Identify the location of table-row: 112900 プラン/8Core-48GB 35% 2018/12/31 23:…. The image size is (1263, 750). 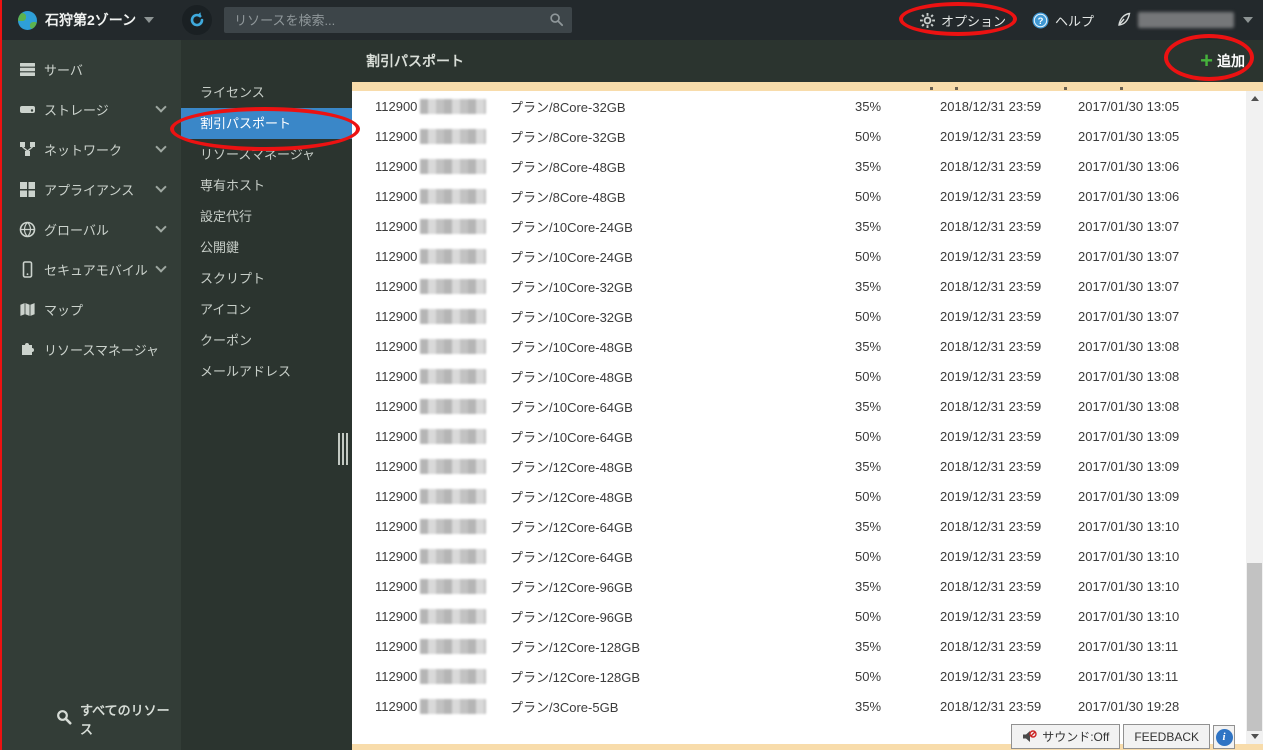
(799, 166).